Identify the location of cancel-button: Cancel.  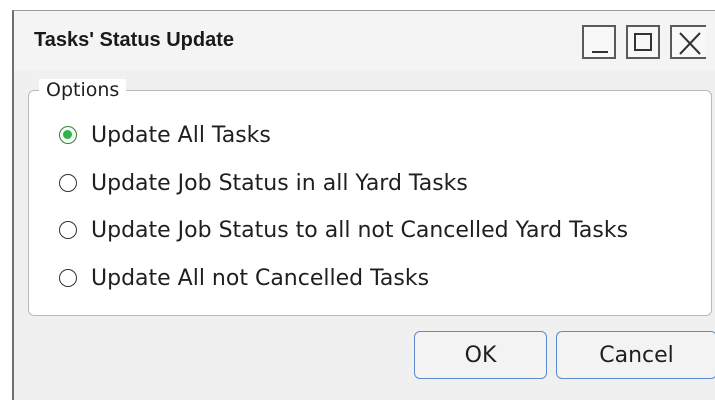
(635, 355).